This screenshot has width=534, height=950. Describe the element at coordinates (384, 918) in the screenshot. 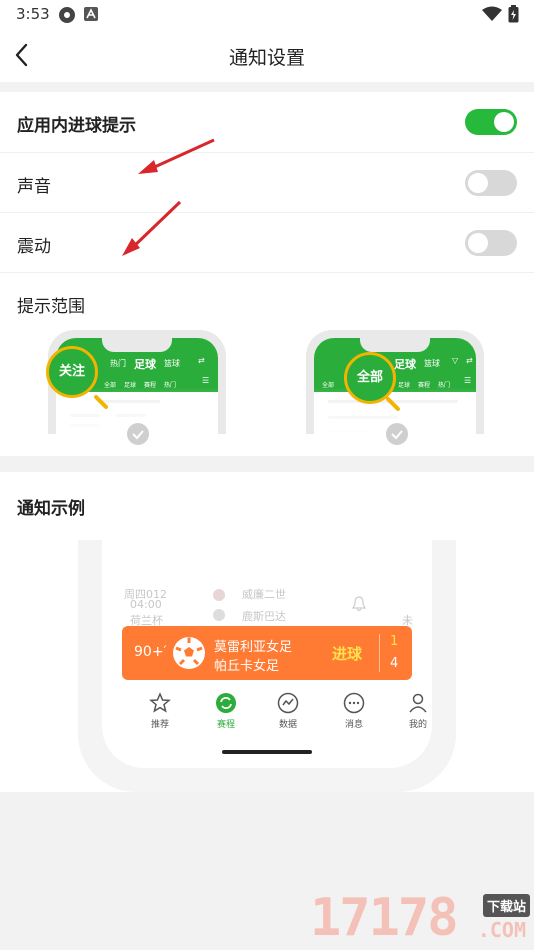

I see `watermark-digits: 17178` at that location.